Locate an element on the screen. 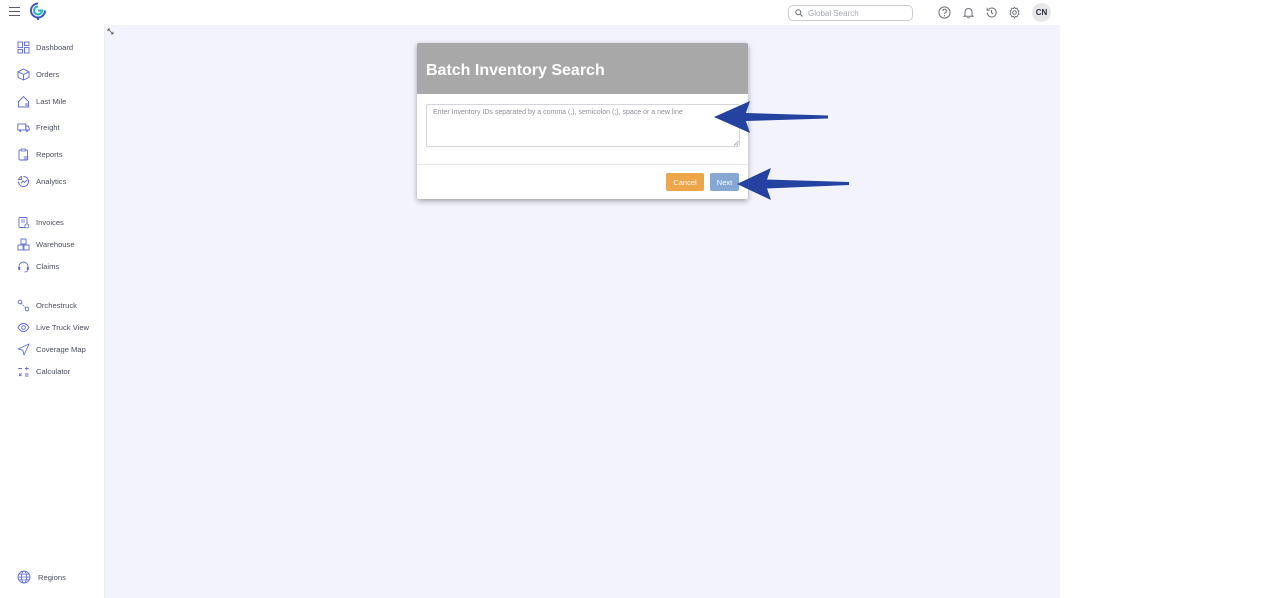 The image size is (1280, 598). resize-grip-icon is located at coordinates (736, 143).